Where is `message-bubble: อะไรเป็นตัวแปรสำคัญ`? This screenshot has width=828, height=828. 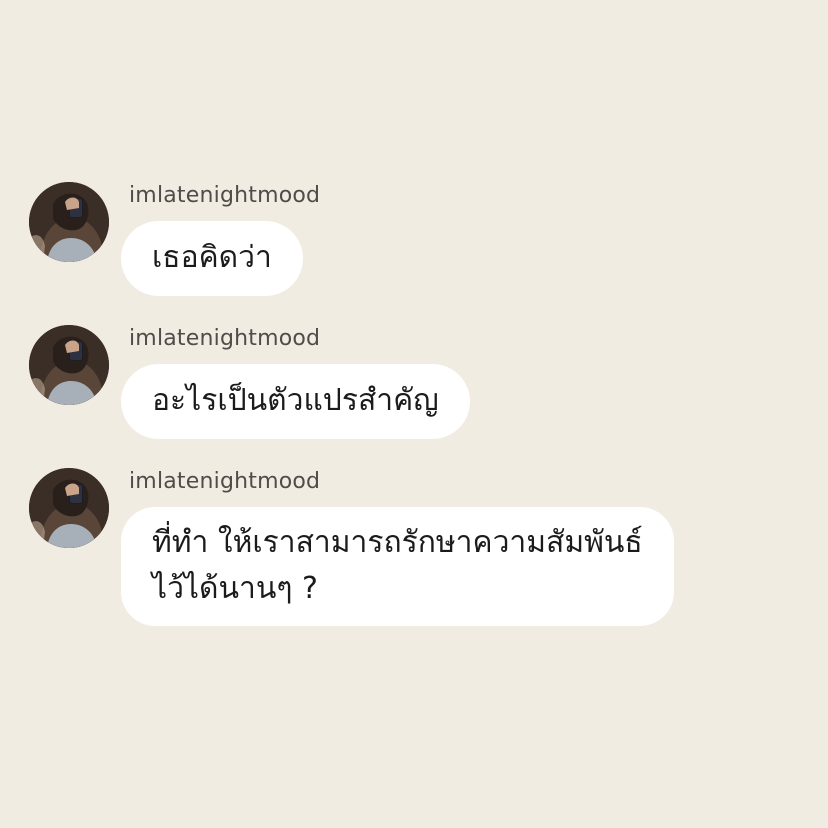
message-bubble: อะไรเป็นตัวแปรสำคัญ is located at coordinates (295, 401).